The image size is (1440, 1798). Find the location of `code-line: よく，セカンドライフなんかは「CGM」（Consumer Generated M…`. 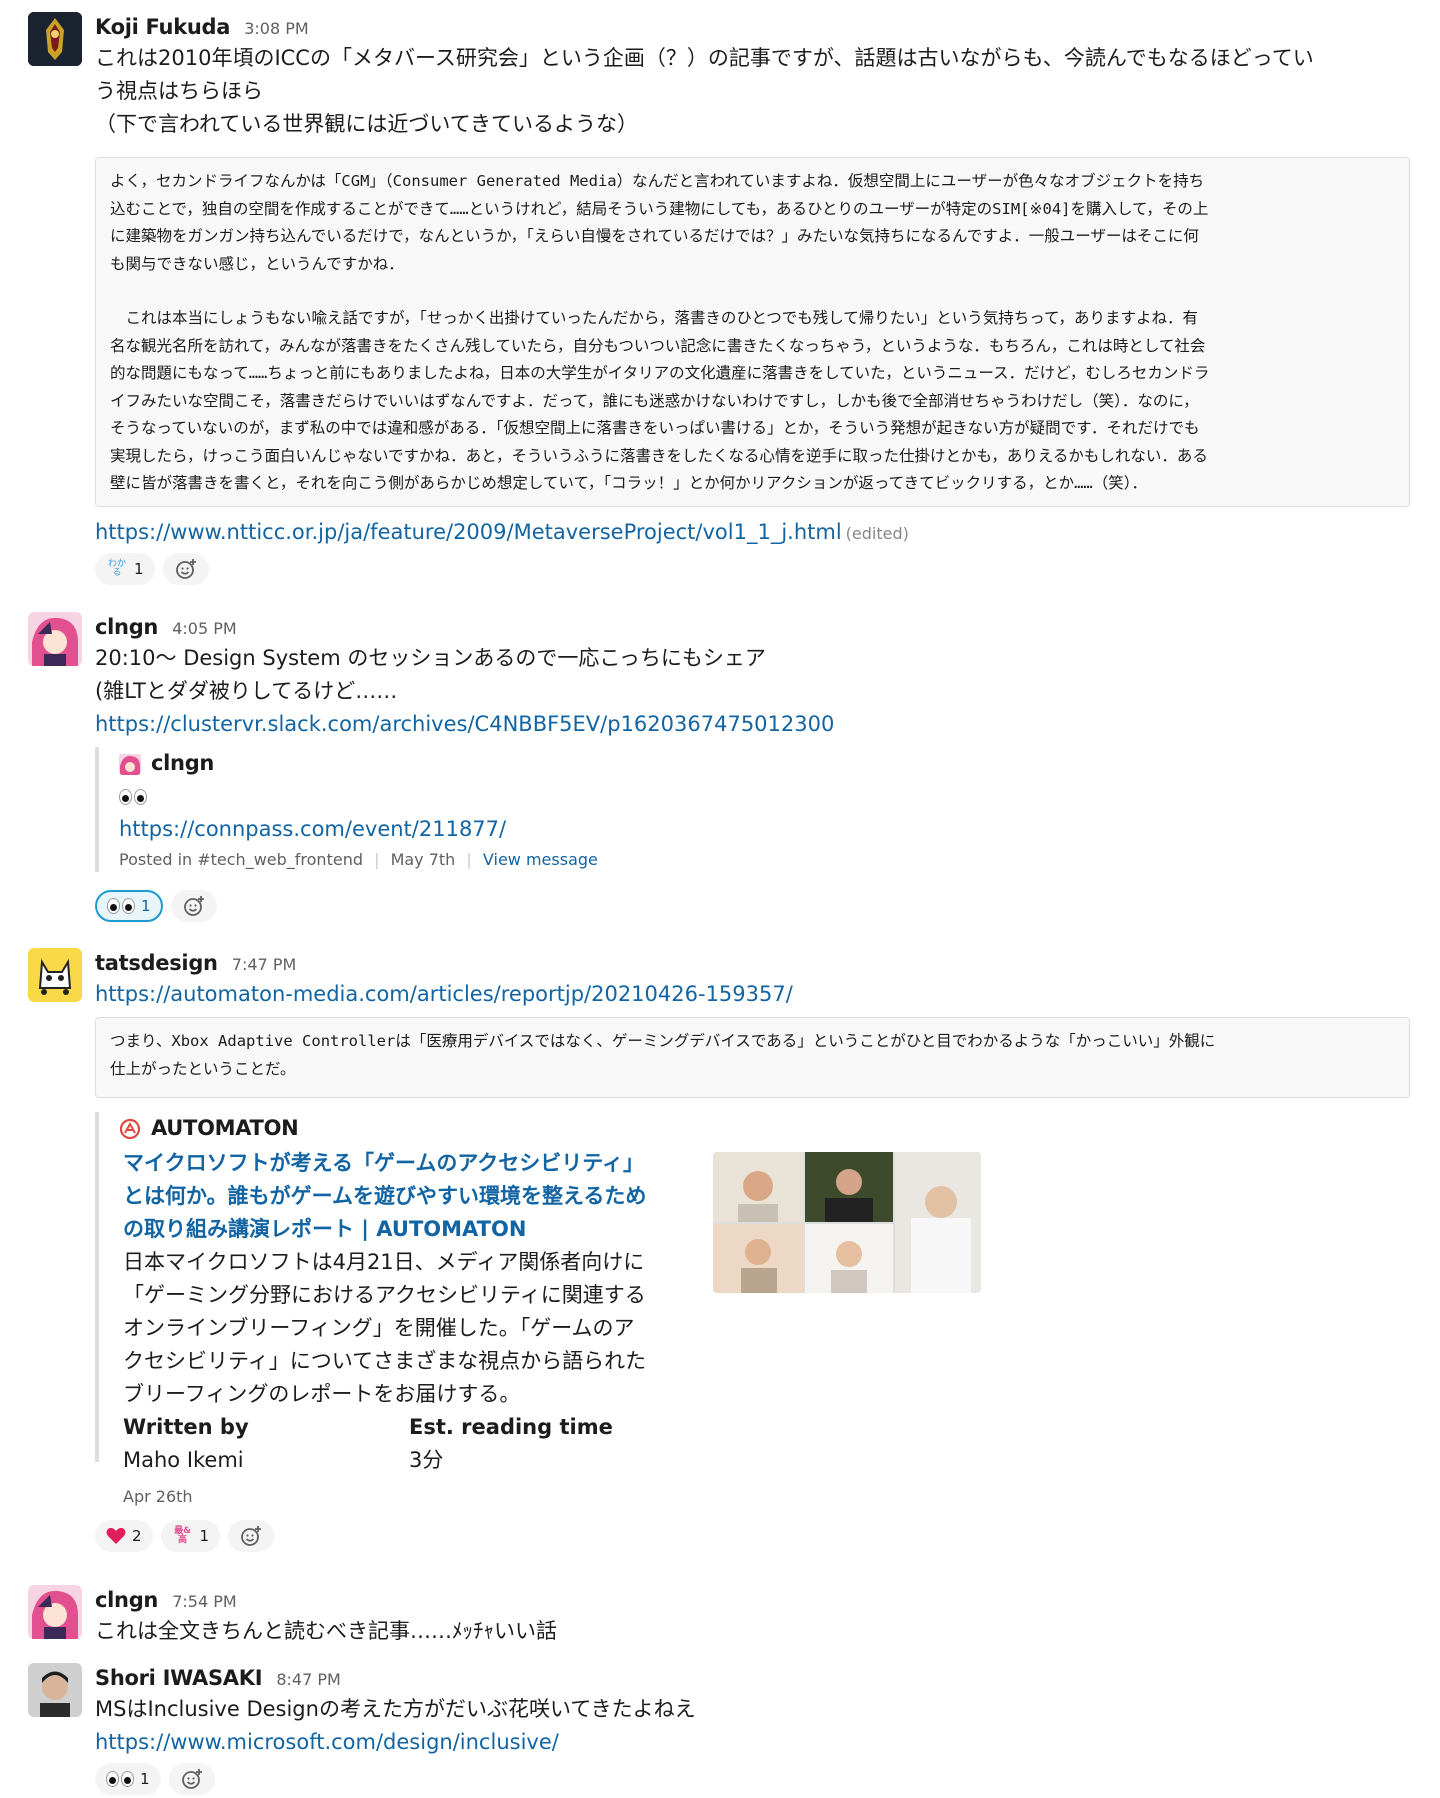

code-line: よく，セカンドライフなんかは「CGM」（Consumer Generated M… is located at coordinates (657, 181).